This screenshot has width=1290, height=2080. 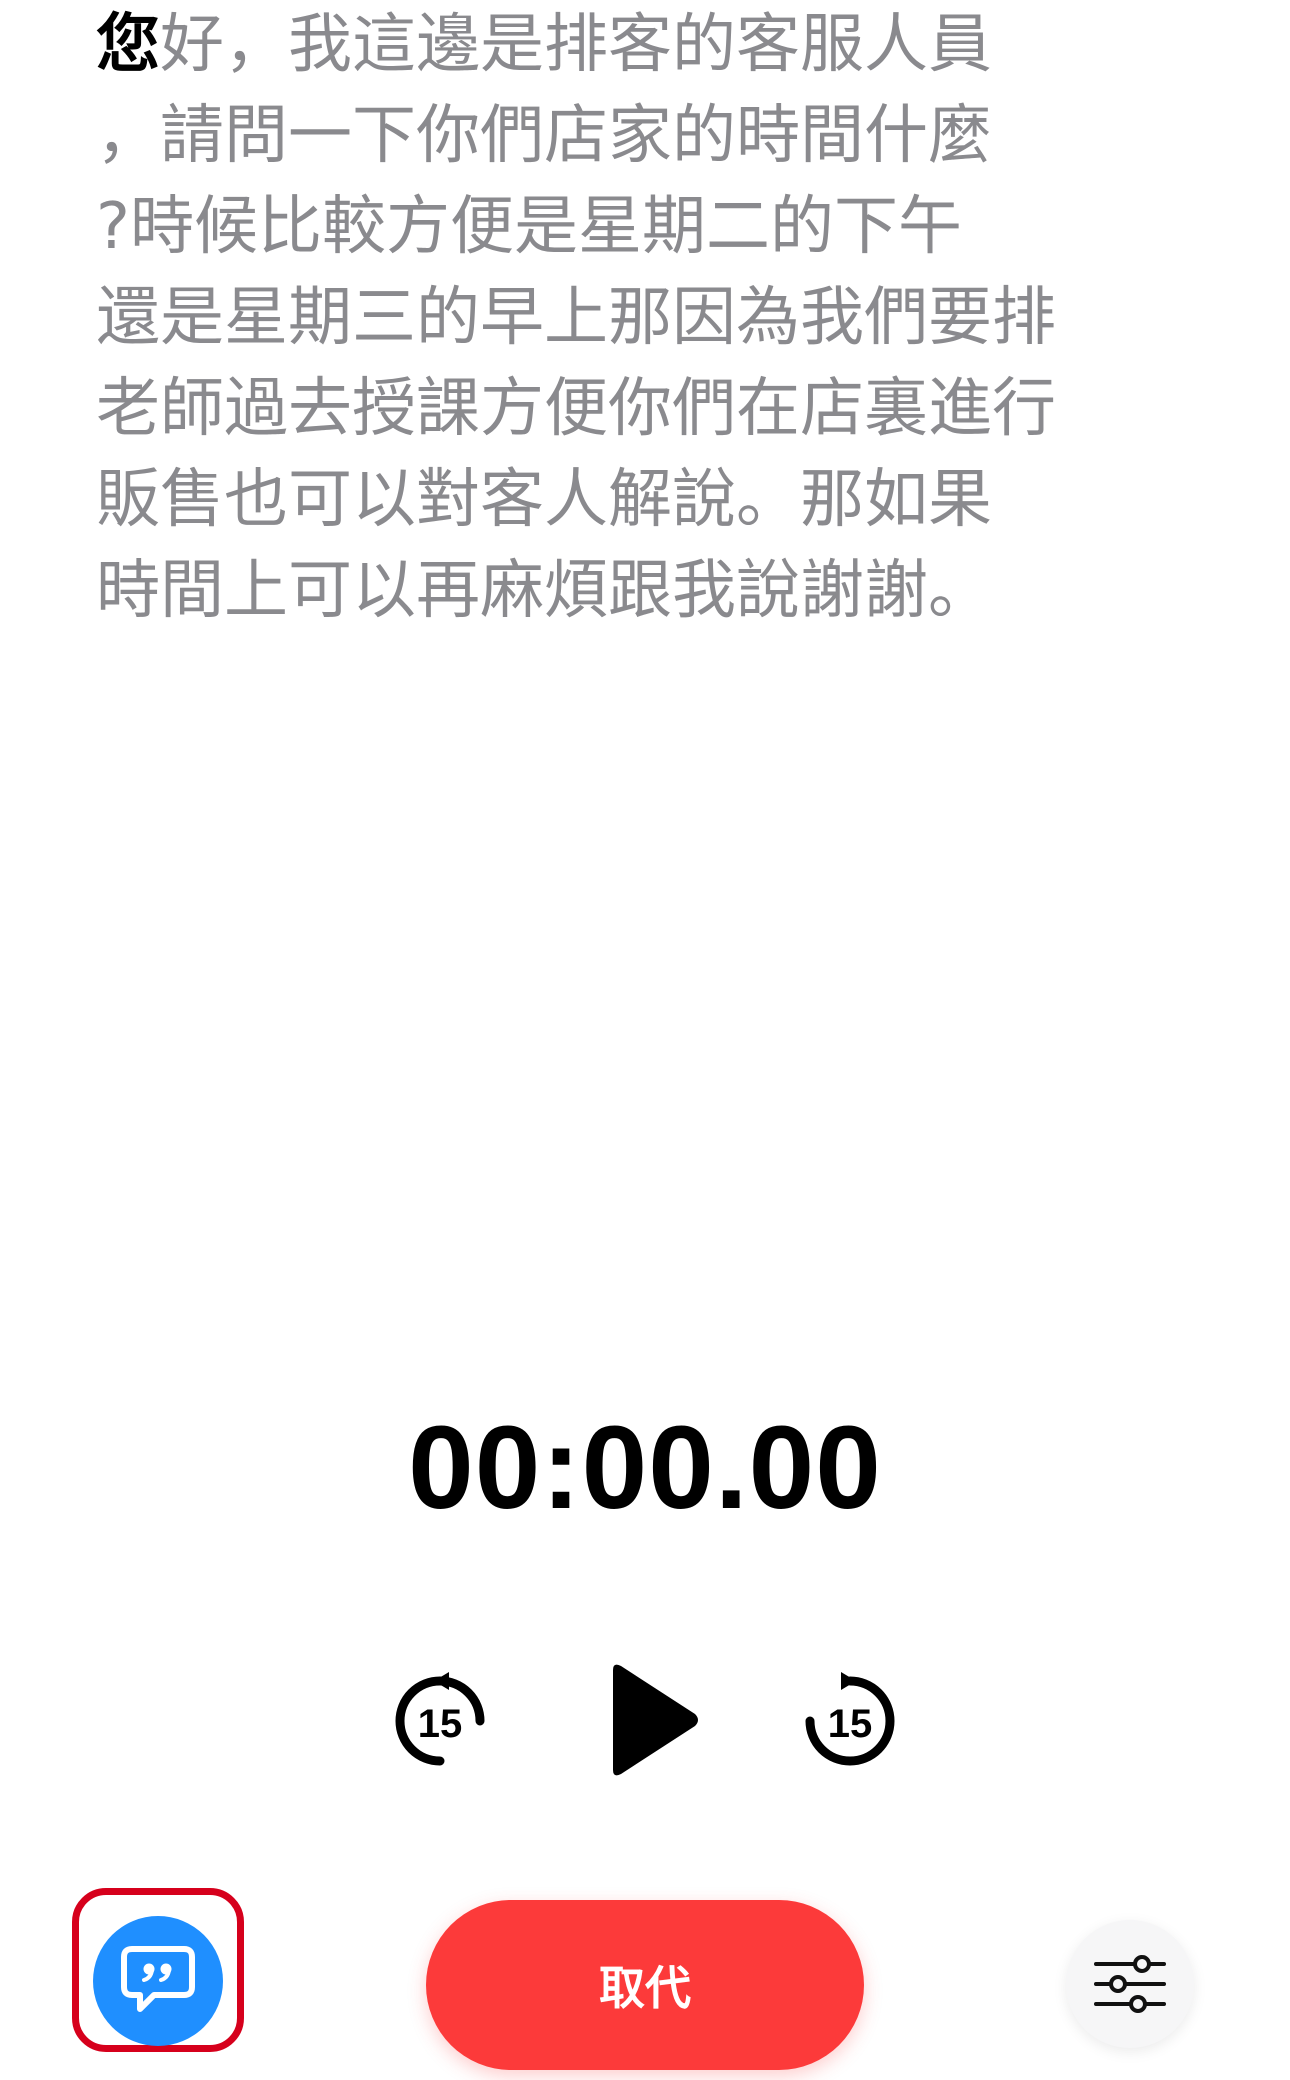 I want to click on transcript-line: ，請問一下你們店家的時間什麼, so click(x=544, y=136).